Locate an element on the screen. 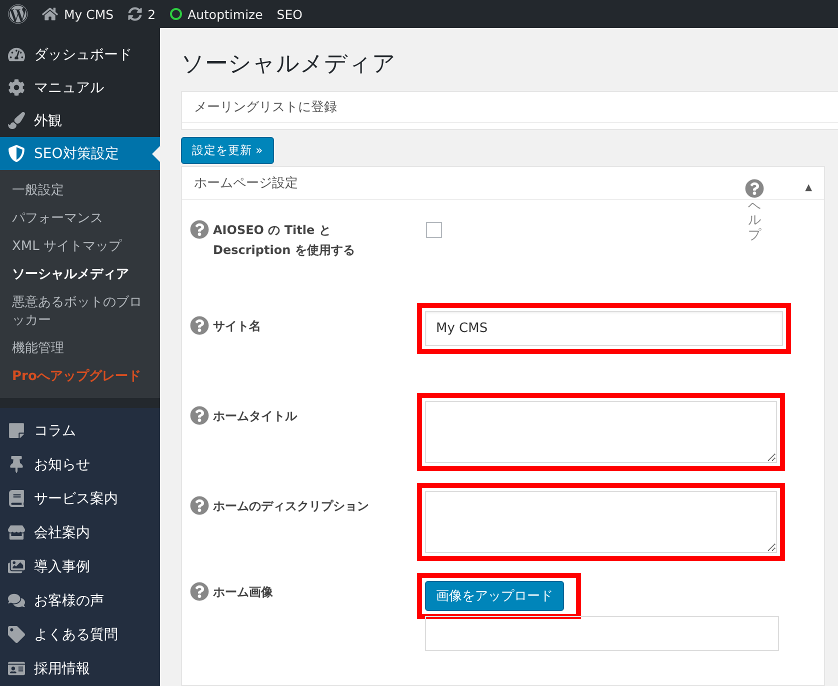  field-label: サイト名 is located at coordinates (237, 326).